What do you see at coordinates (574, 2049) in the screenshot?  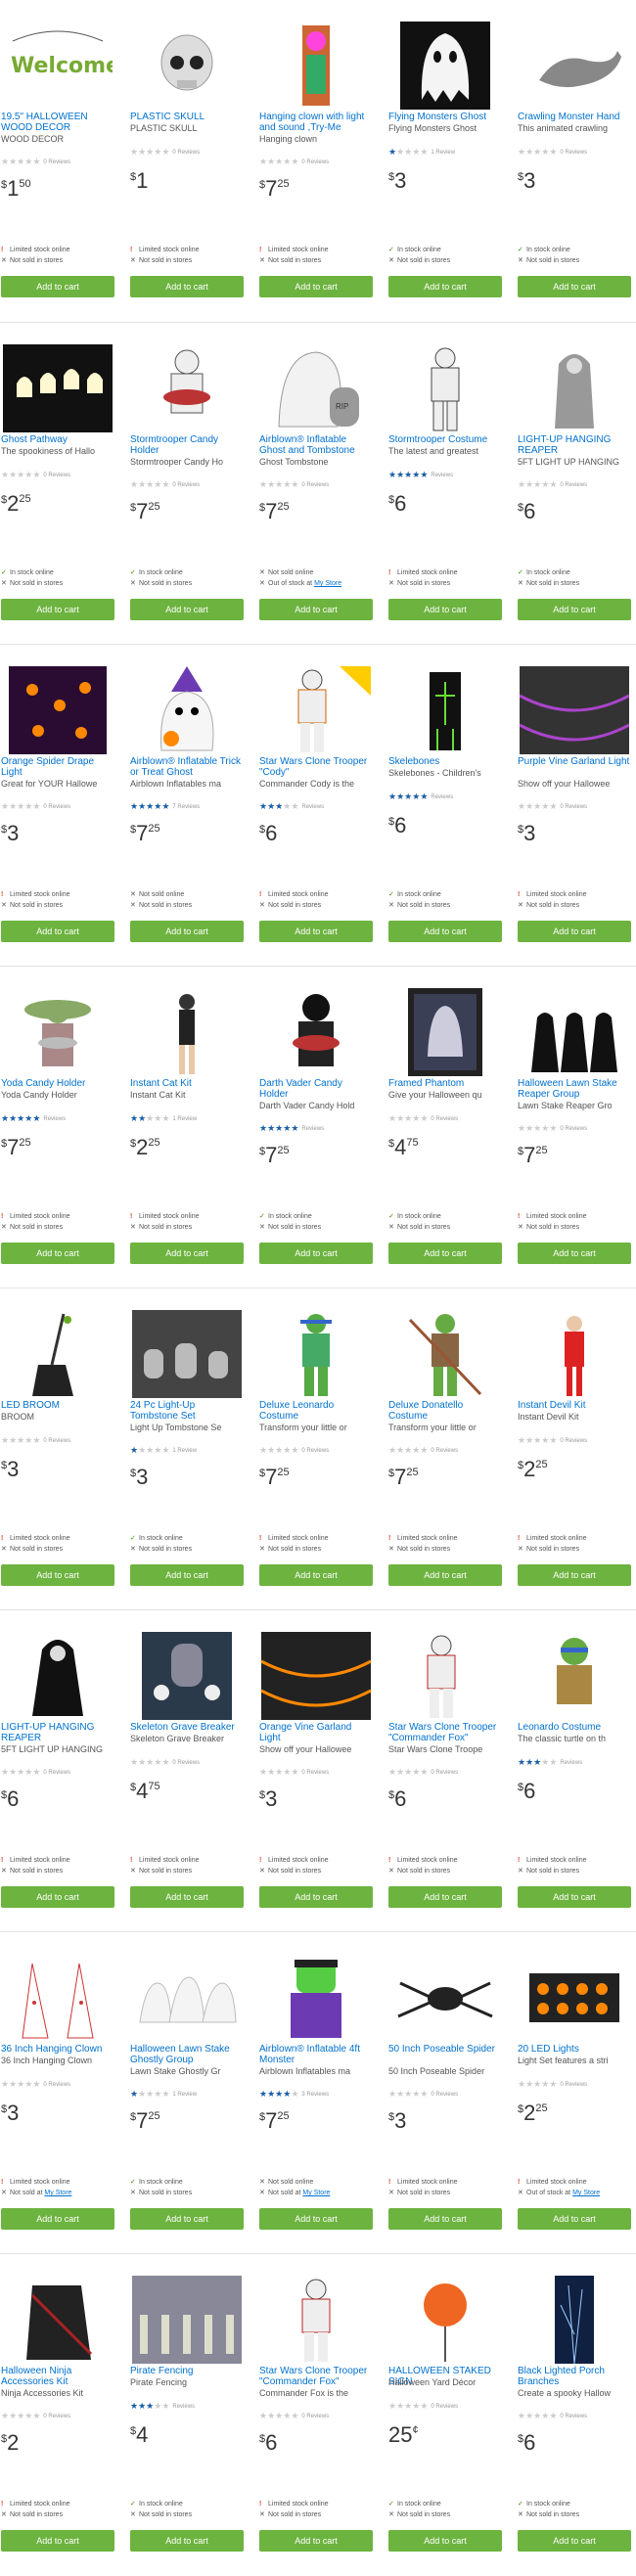 I see `product-title-link: 20 LED Lights` at bounding box center [574, 2049].